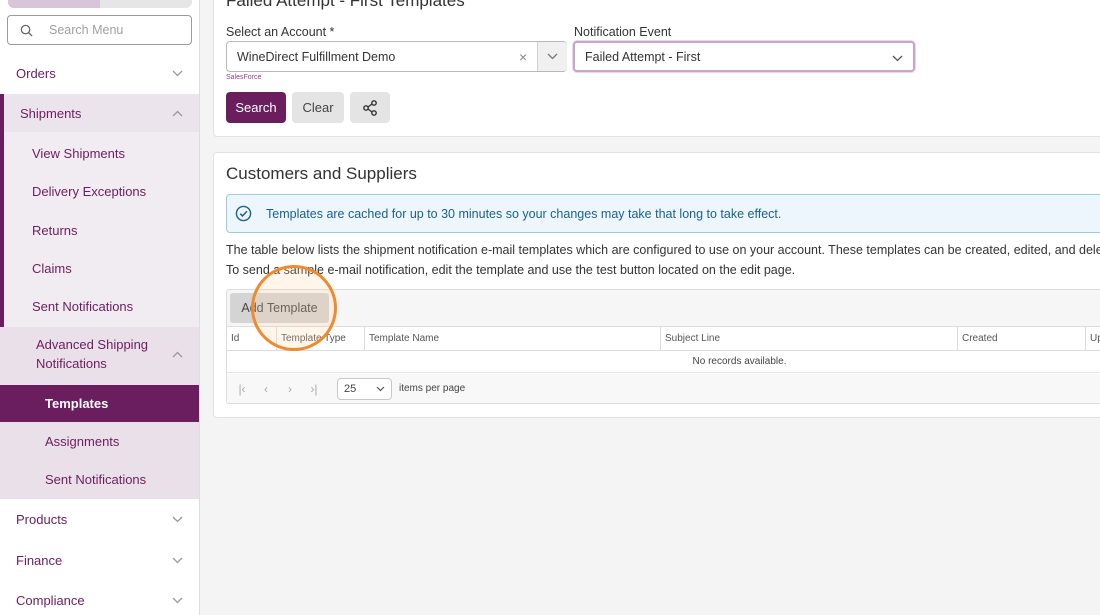  Describe the element at coordinates (99, 560) in the screenshot. I see `sidebar-item-finance: Finance` at that location.